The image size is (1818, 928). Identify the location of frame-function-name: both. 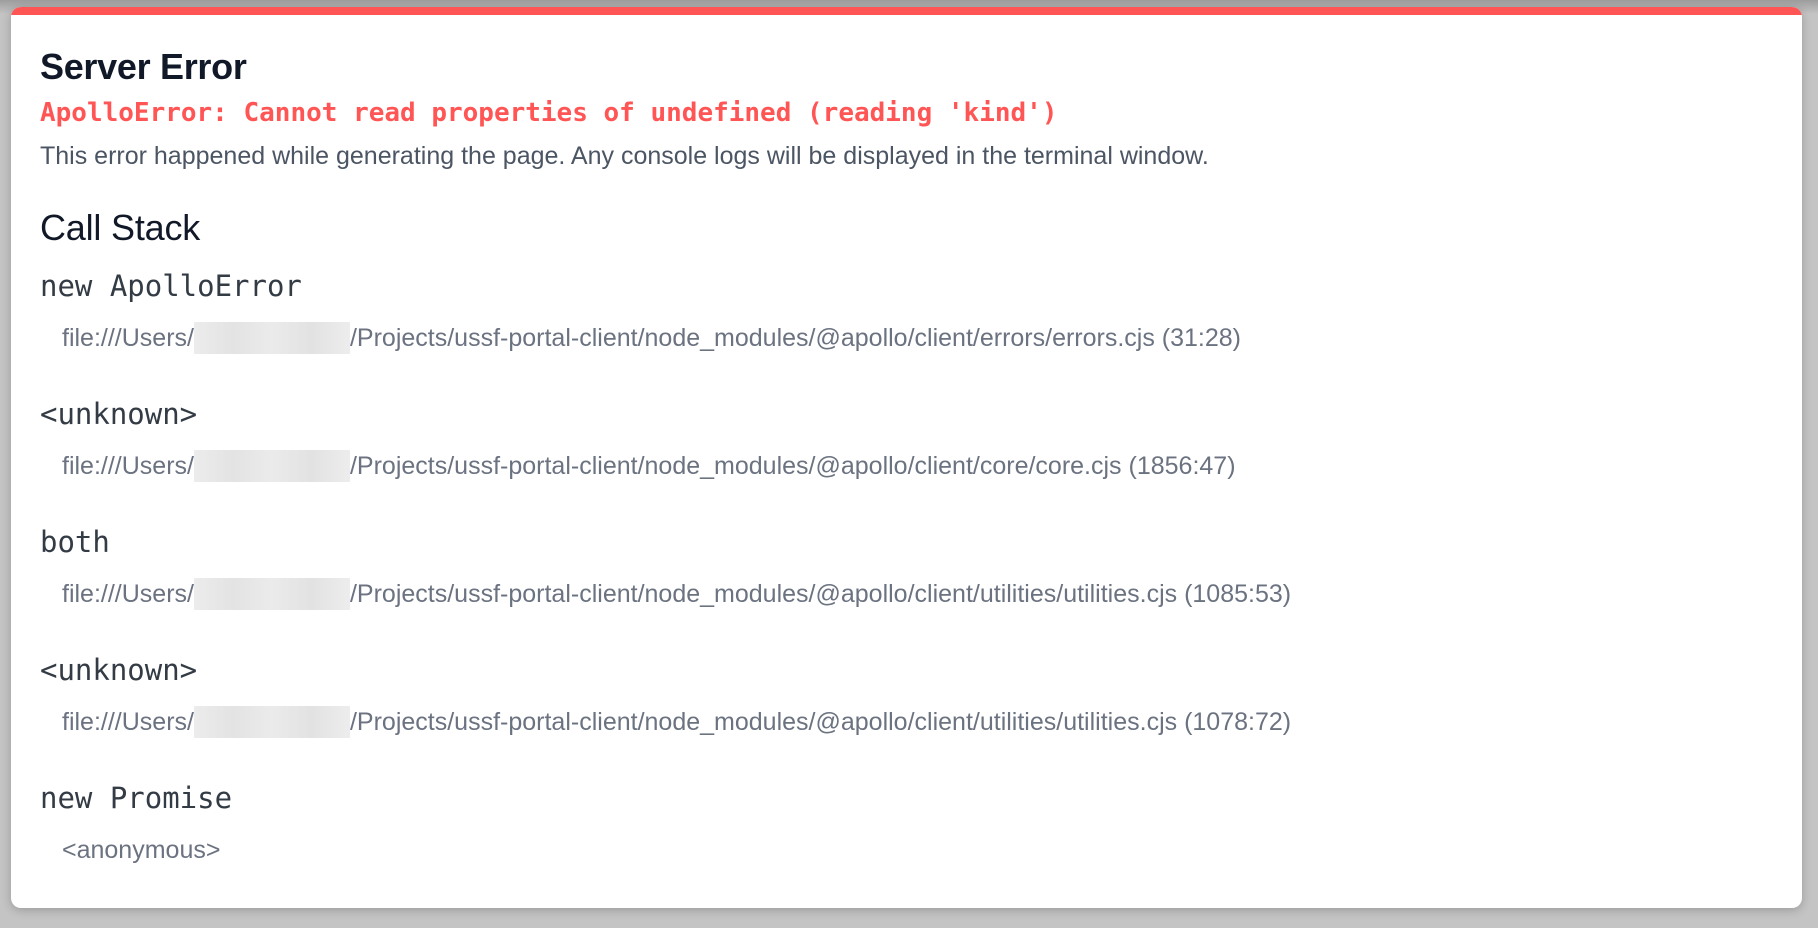
(75, 542).